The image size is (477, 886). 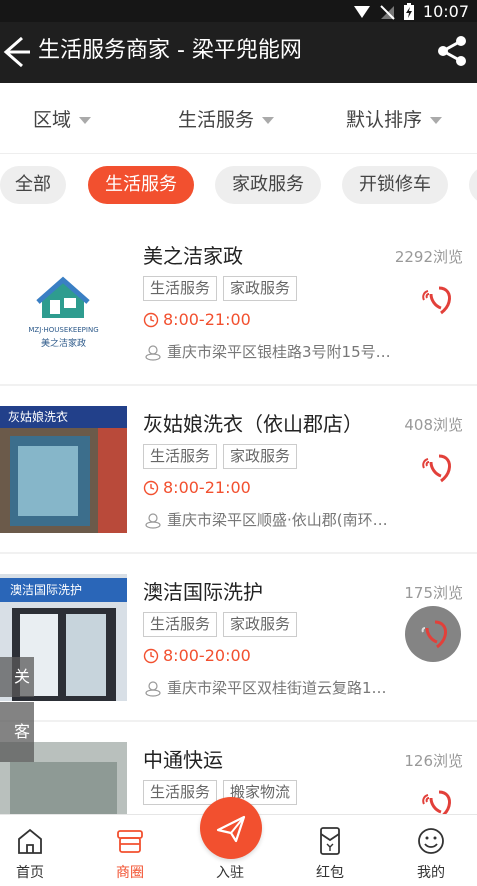 I want to click on chip-life-service: 生活服务, so click(x=141, y=185).